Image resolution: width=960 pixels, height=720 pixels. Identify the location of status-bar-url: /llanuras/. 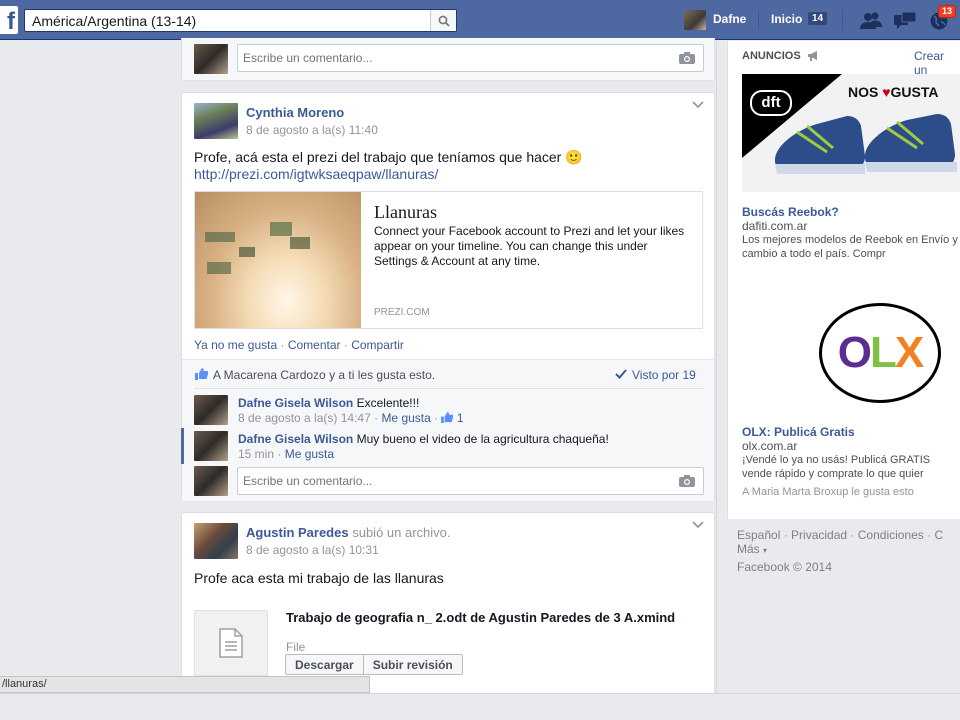
(185, 684).